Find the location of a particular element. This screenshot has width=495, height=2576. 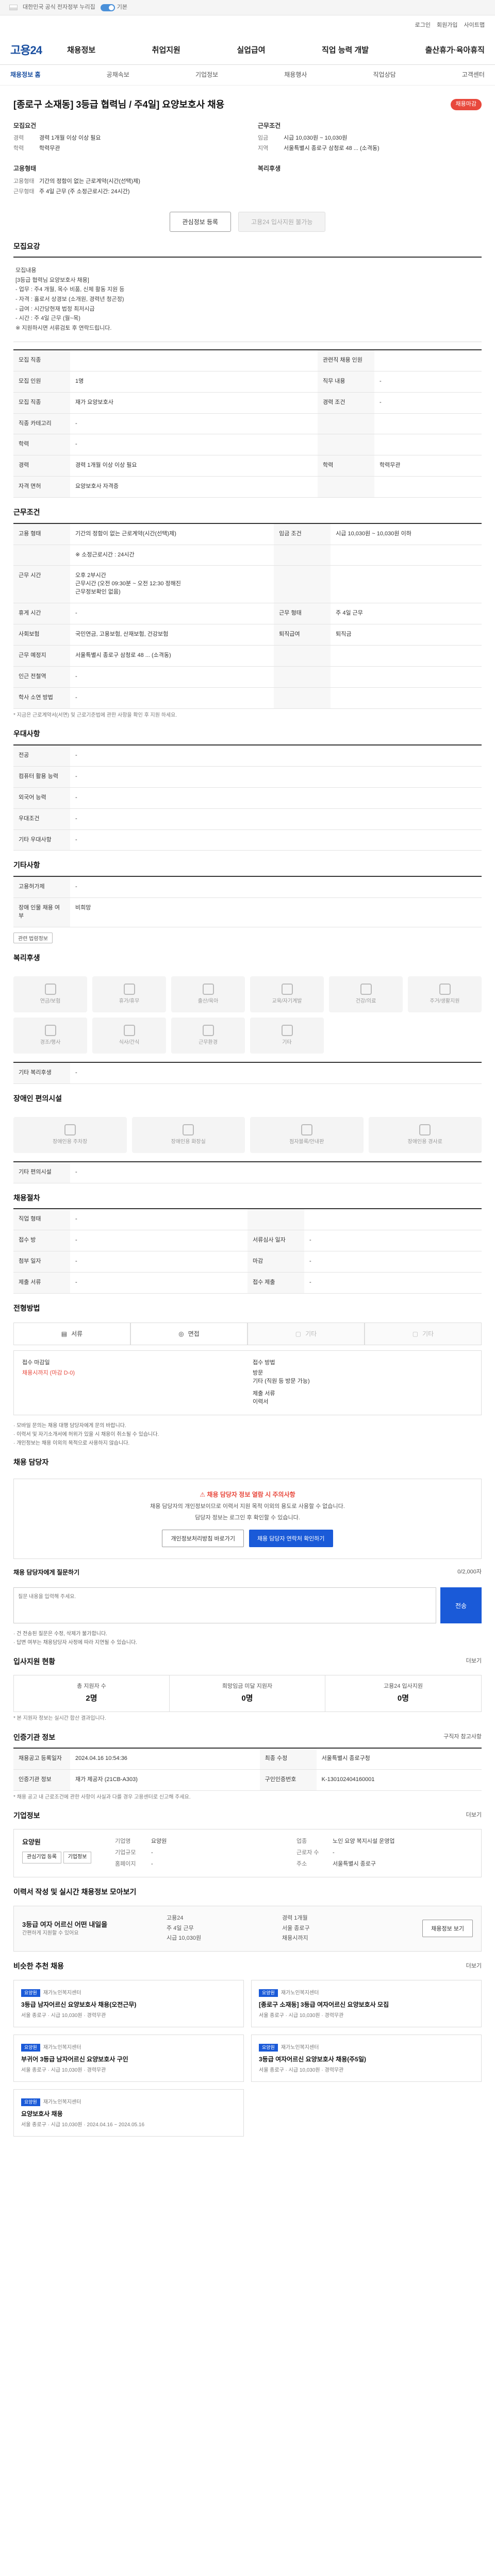

etc-table: 고용허가제 - 장애 인물 채용 여부 비희망 is located at coordinates (247, 901).